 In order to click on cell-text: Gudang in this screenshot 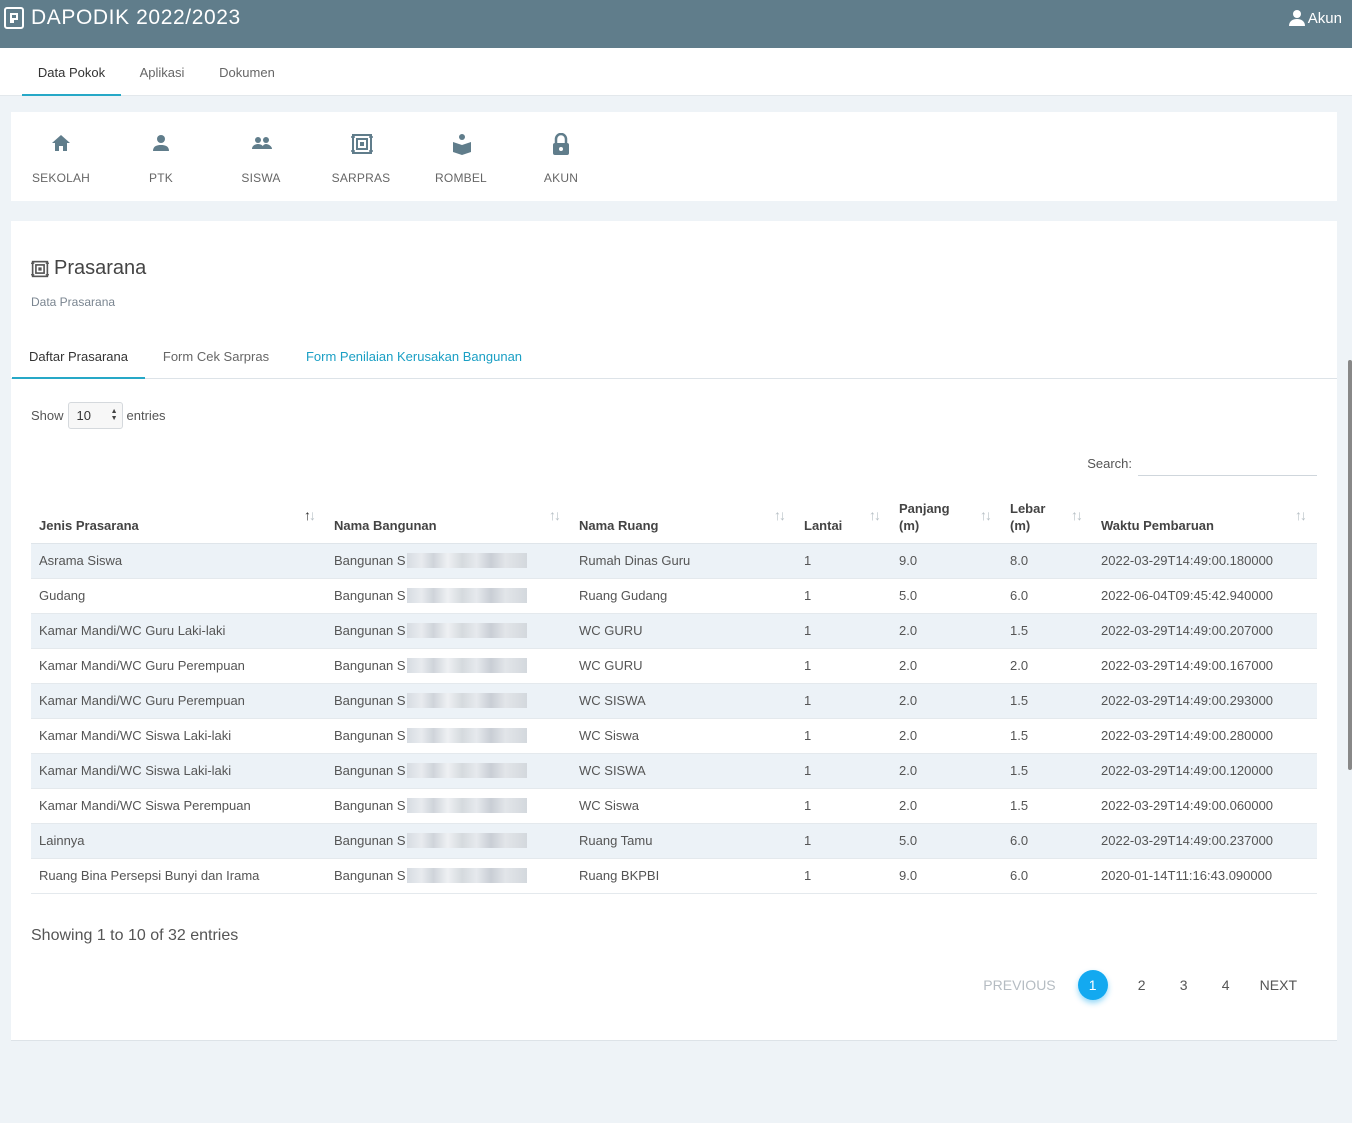, I will do `click(62, 595)`.